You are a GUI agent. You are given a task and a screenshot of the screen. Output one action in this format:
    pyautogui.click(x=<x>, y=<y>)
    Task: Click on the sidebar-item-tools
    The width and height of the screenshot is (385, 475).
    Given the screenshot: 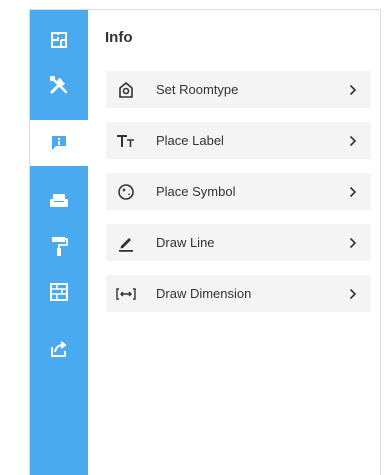 What is the action you would take?
    pyautogui.click(x=59, y=85)
    